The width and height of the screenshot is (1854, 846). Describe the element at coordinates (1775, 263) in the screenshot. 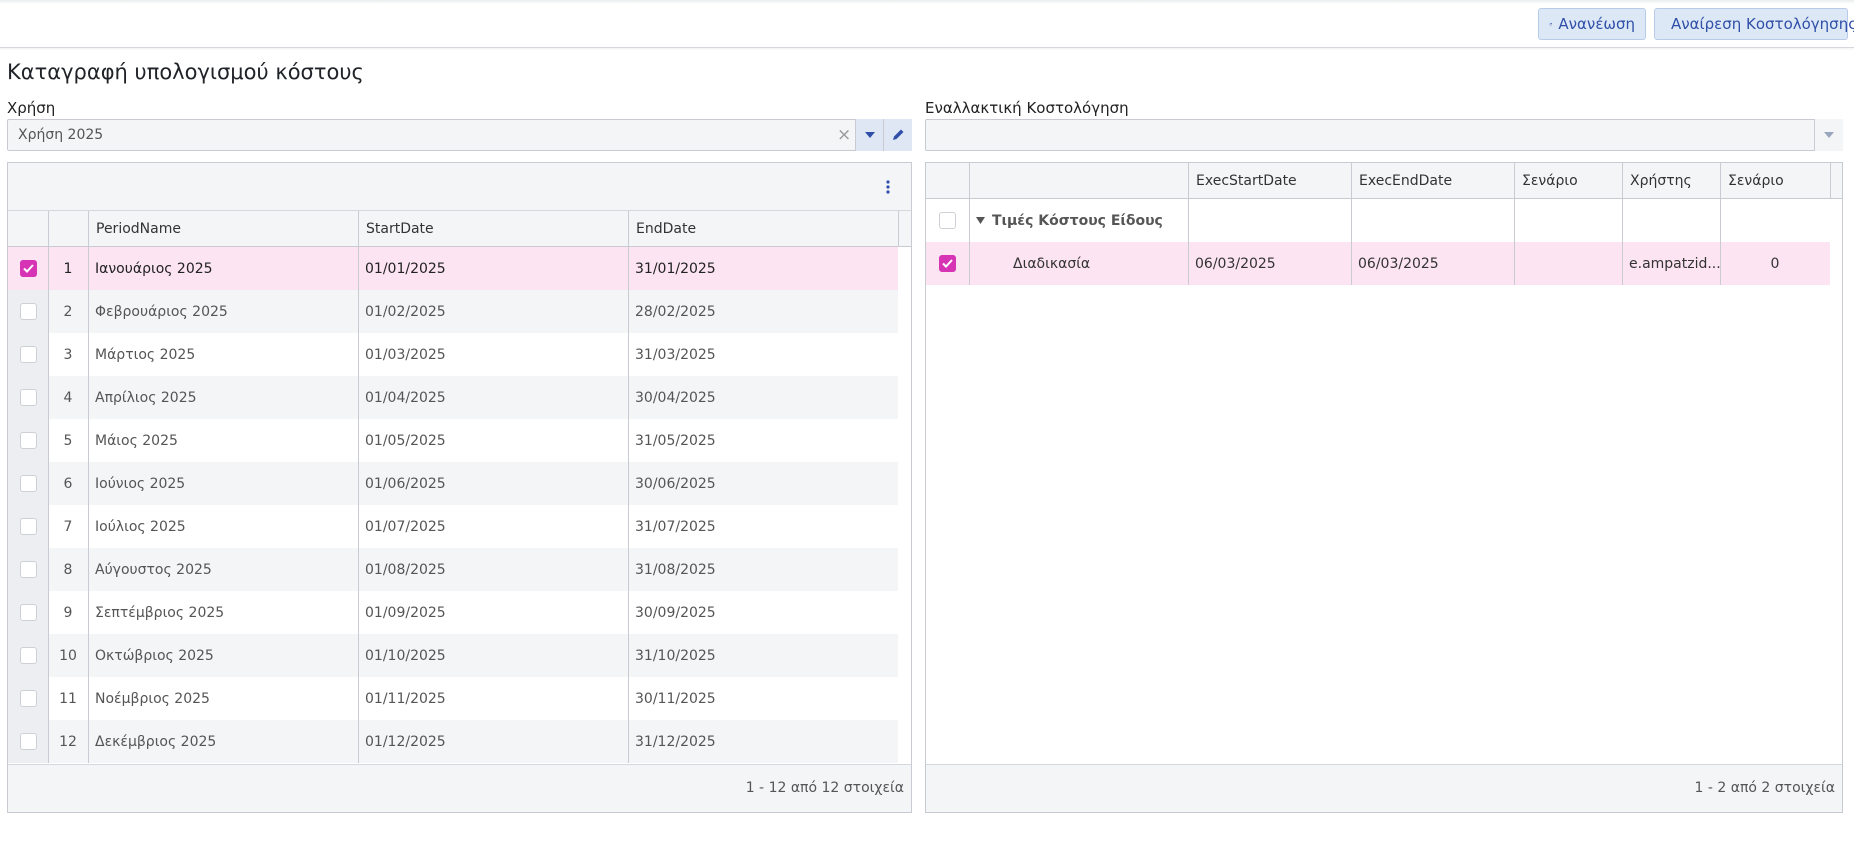

I see `scenario-2-cell: 0` at that location.